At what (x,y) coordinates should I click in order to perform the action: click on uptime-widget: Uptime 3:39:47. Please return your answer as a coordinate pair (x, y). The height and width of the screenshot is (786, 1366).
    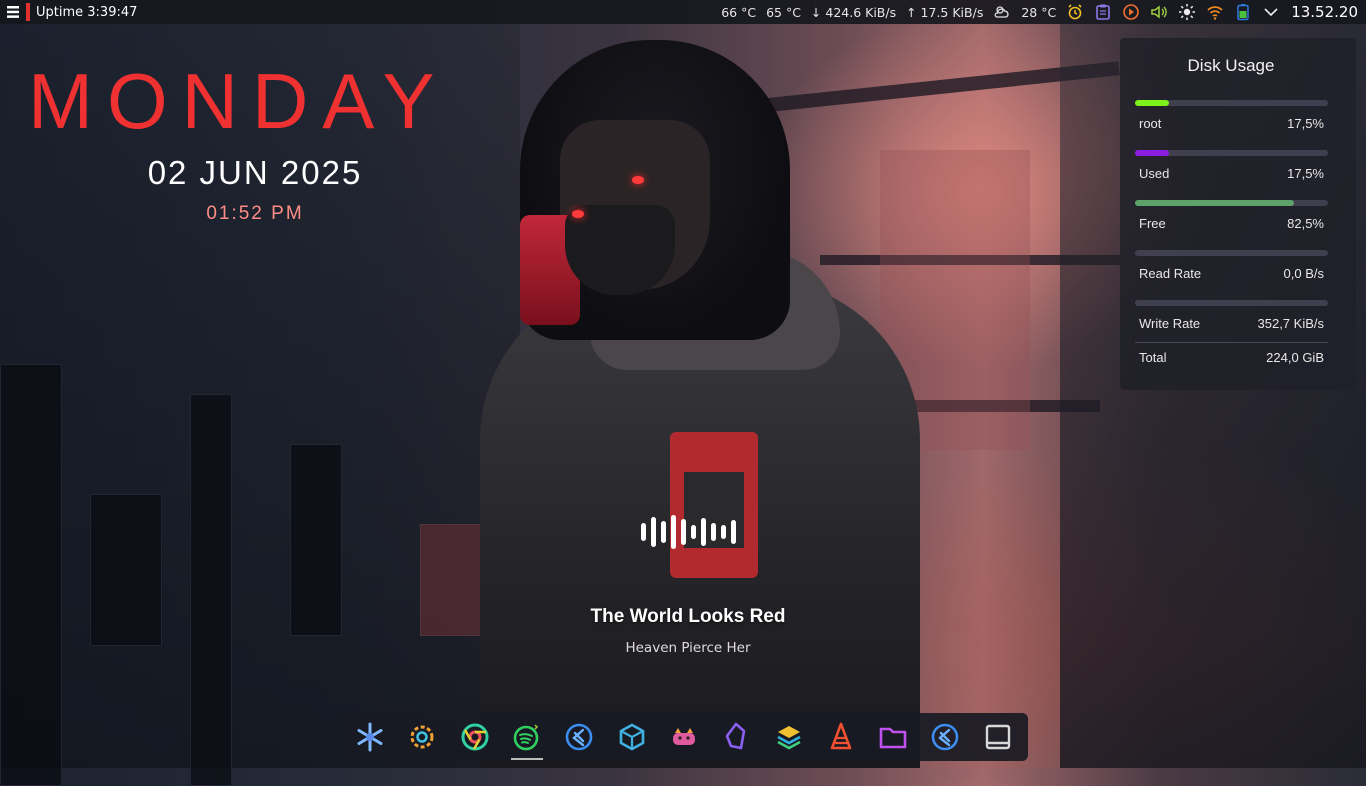
    Looking at the image, I should click on (81, 12).